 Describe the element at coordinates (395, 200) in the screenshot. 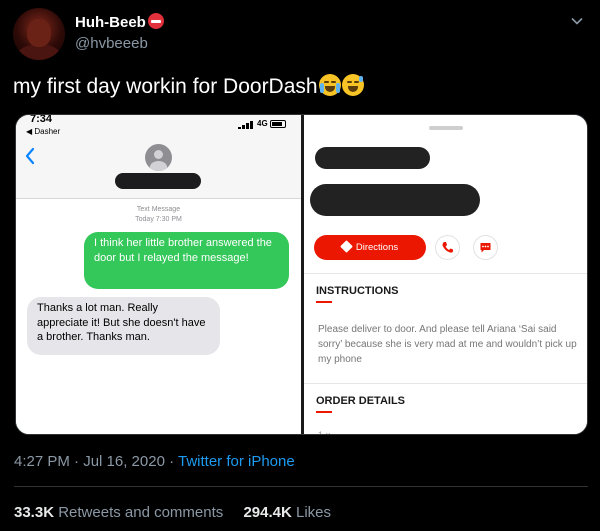

I see `redacted-address` at that location.